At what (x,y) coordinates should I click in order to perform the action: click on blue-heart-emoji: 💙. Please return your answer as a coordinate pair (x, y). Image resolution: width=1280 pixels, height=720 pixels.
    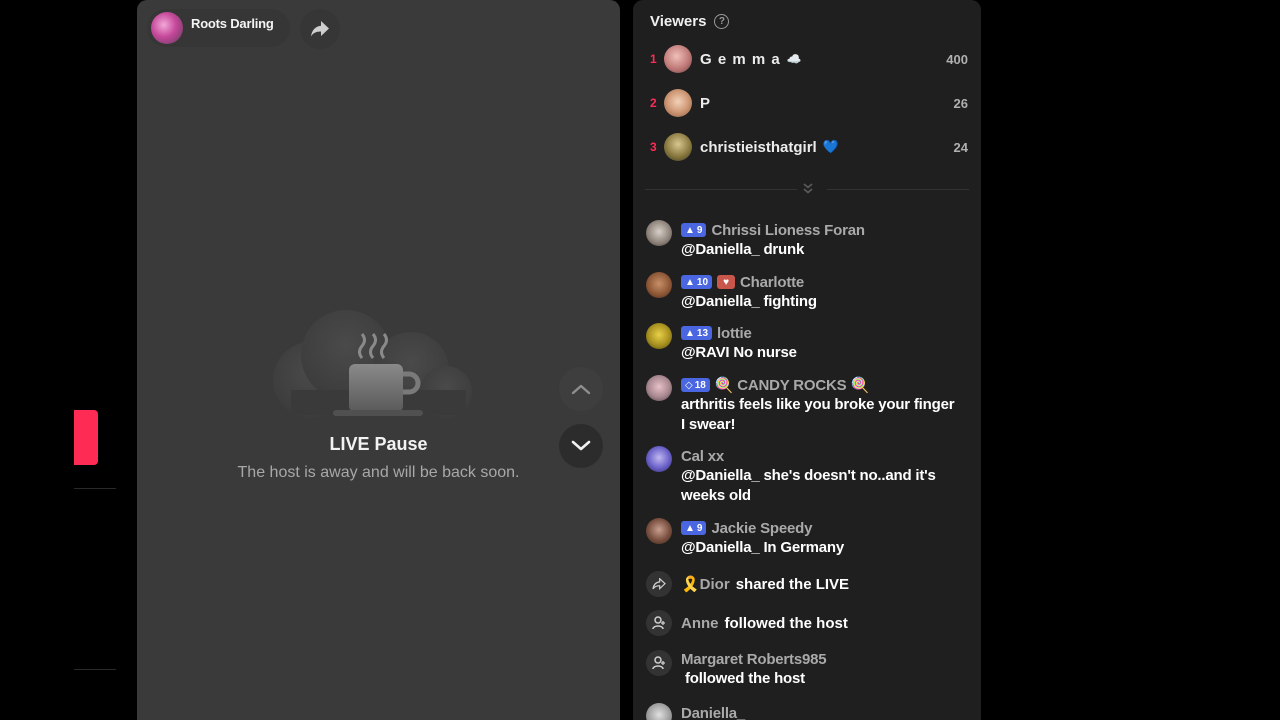
    Looking at the image, I should click on (830, 146).